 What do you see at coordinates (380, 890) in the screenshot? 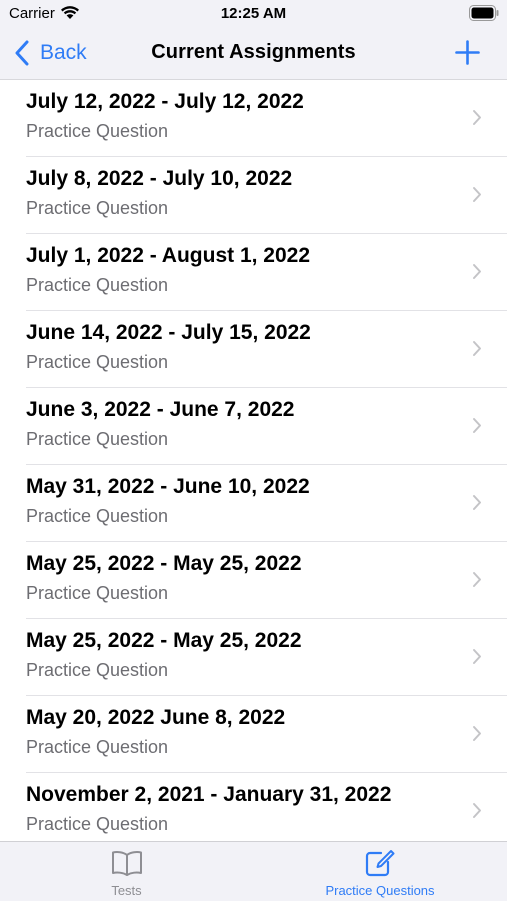
I see `tab-practice-questions-label: Practice Questions` at bounding box center [380, 890].